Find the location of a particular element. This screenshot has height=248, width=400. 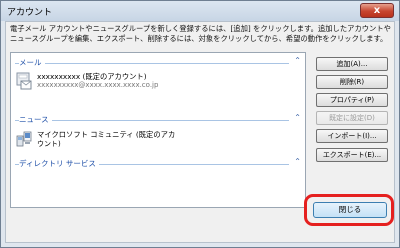

news-account-name-continued: ウント) is located at coordinates (49, 144).